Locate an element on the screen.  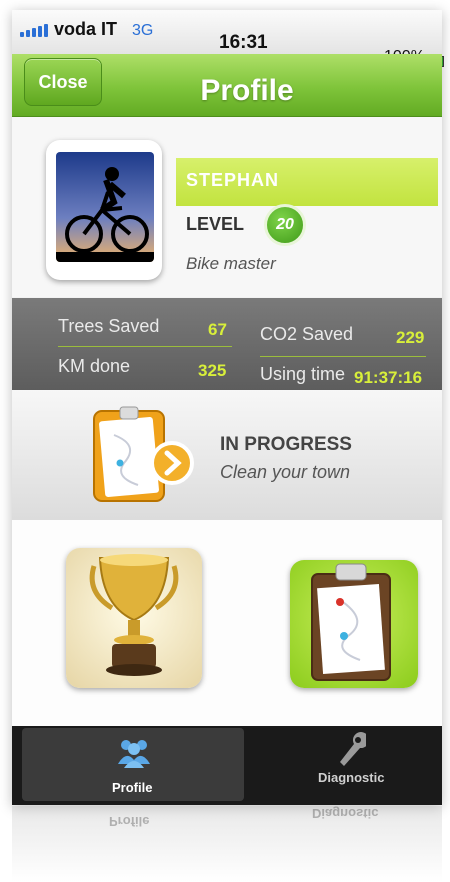
user-name: STEPHAN is located at coordinates (233, 180).